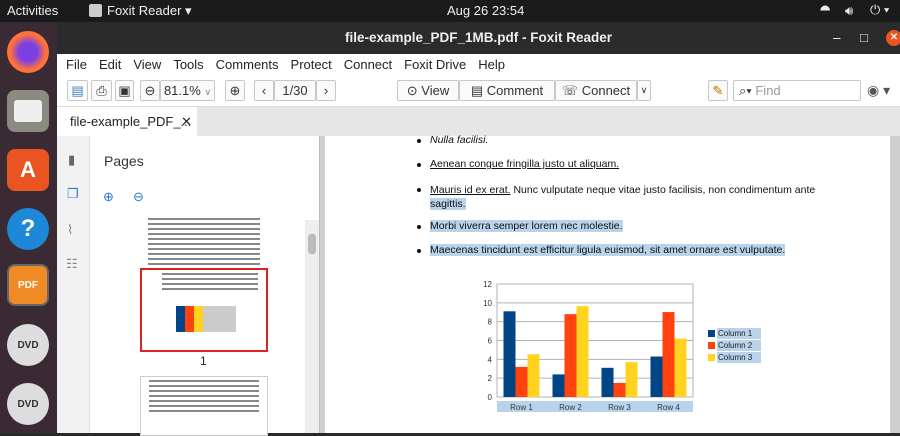 This screenshot has height=436, width=900. What do you see at coordinates (295, 90) in the screenshot?
I see `page-number-input: 1/30` at bounding box center [295, 90].